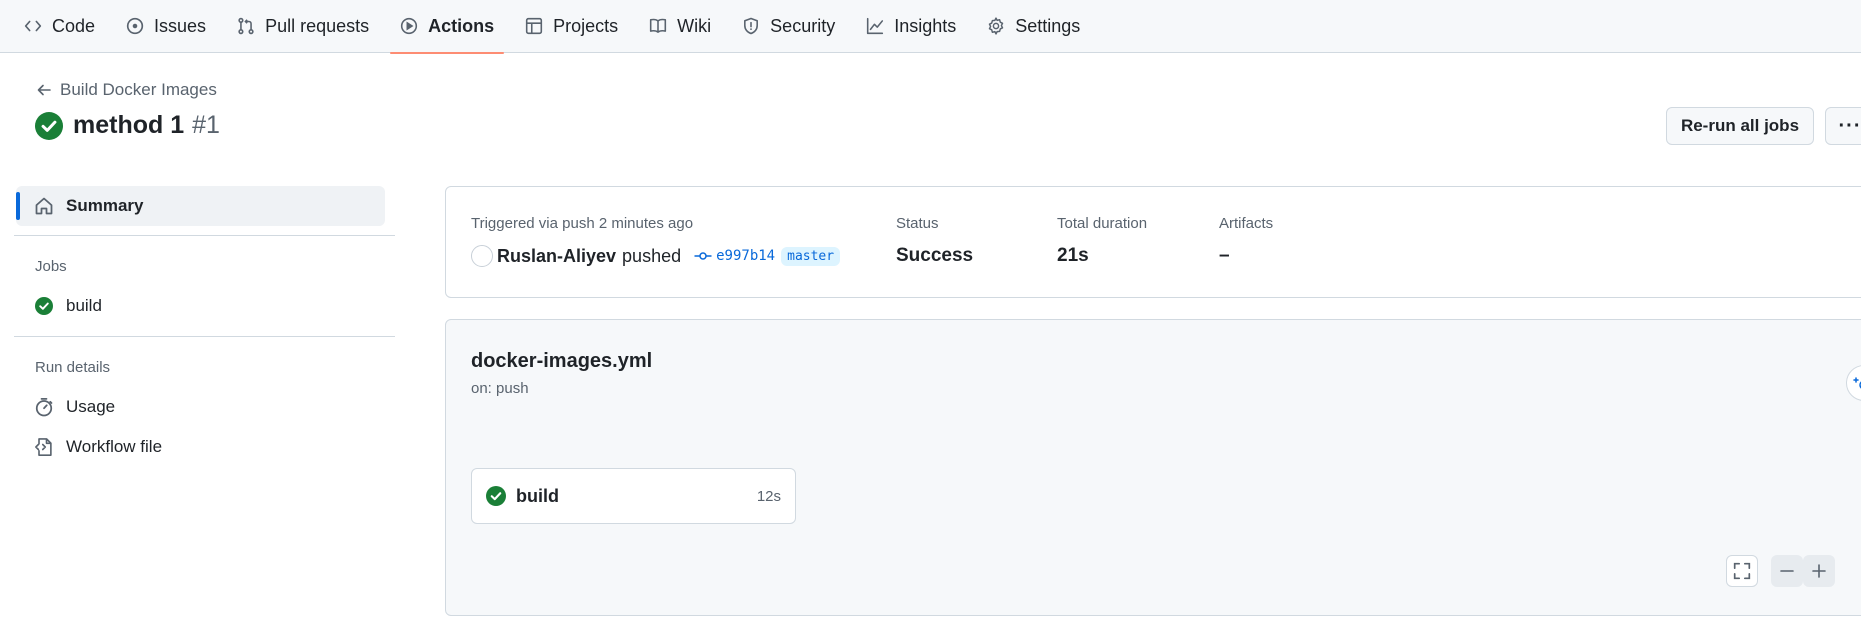  What do you see at coordinates (925, 25) in the screenshot?
I see `tab-label: Insights` at bounding box center [925, 25].